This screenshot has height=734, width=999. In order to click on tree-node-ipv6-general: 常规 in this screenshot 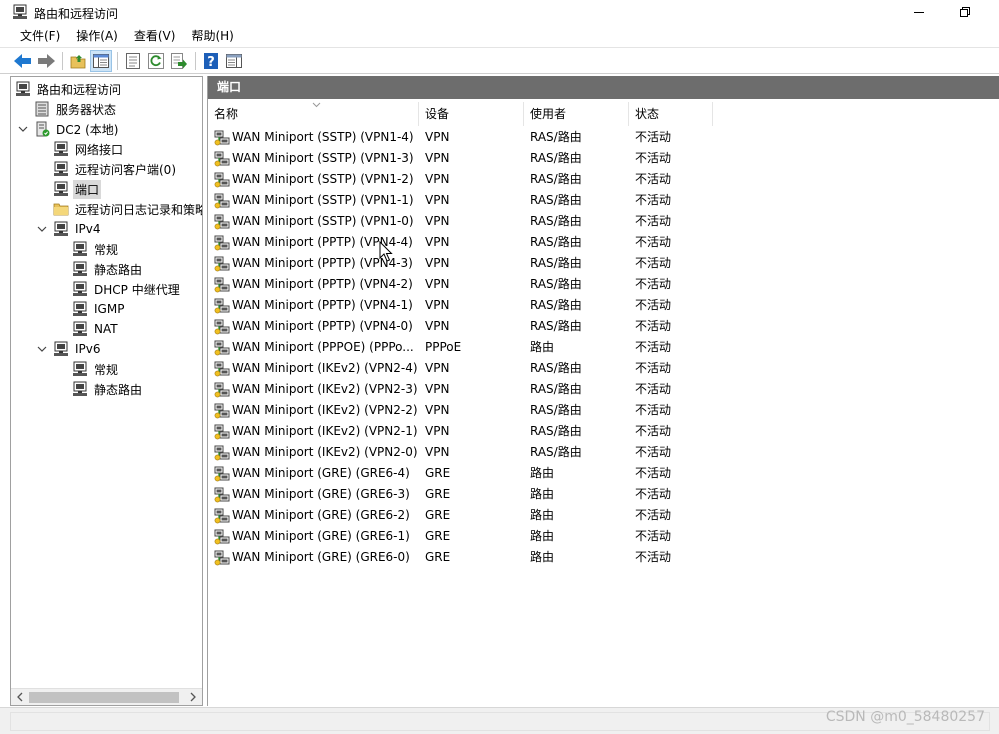, I will do `click(96, 369)`.